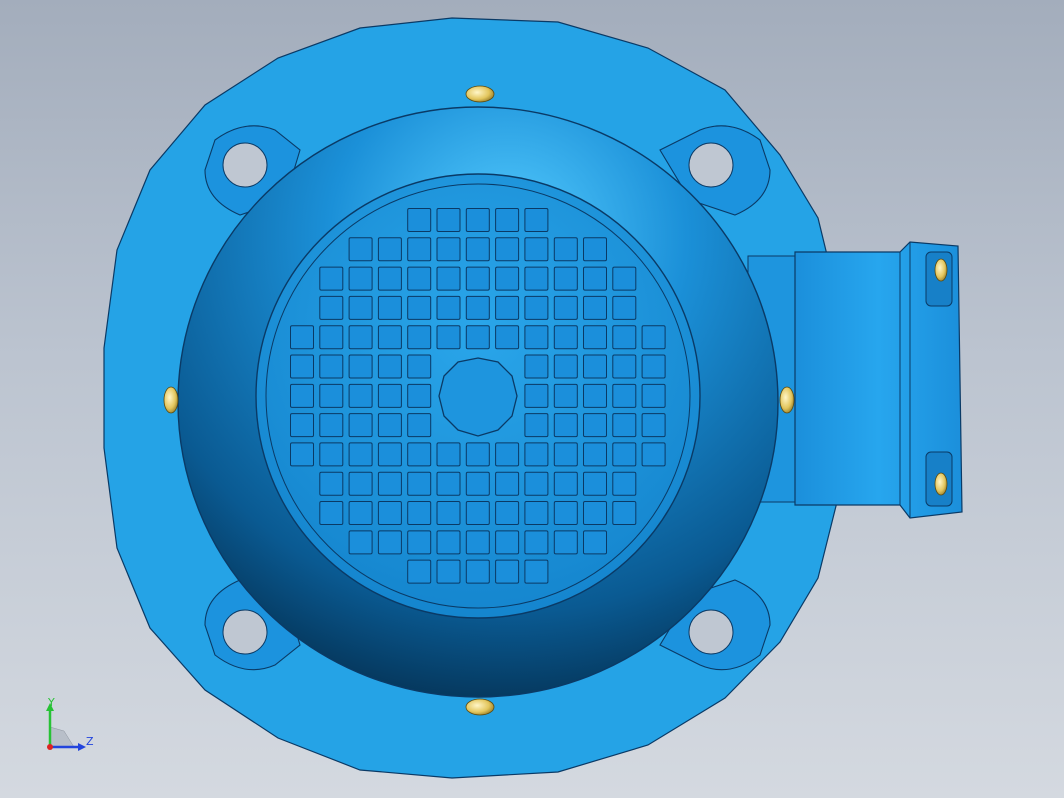  What do you see at coordinates (50, 747) in the screenshot?
I see `x-axis-icon` at bounding box center [50, 747].